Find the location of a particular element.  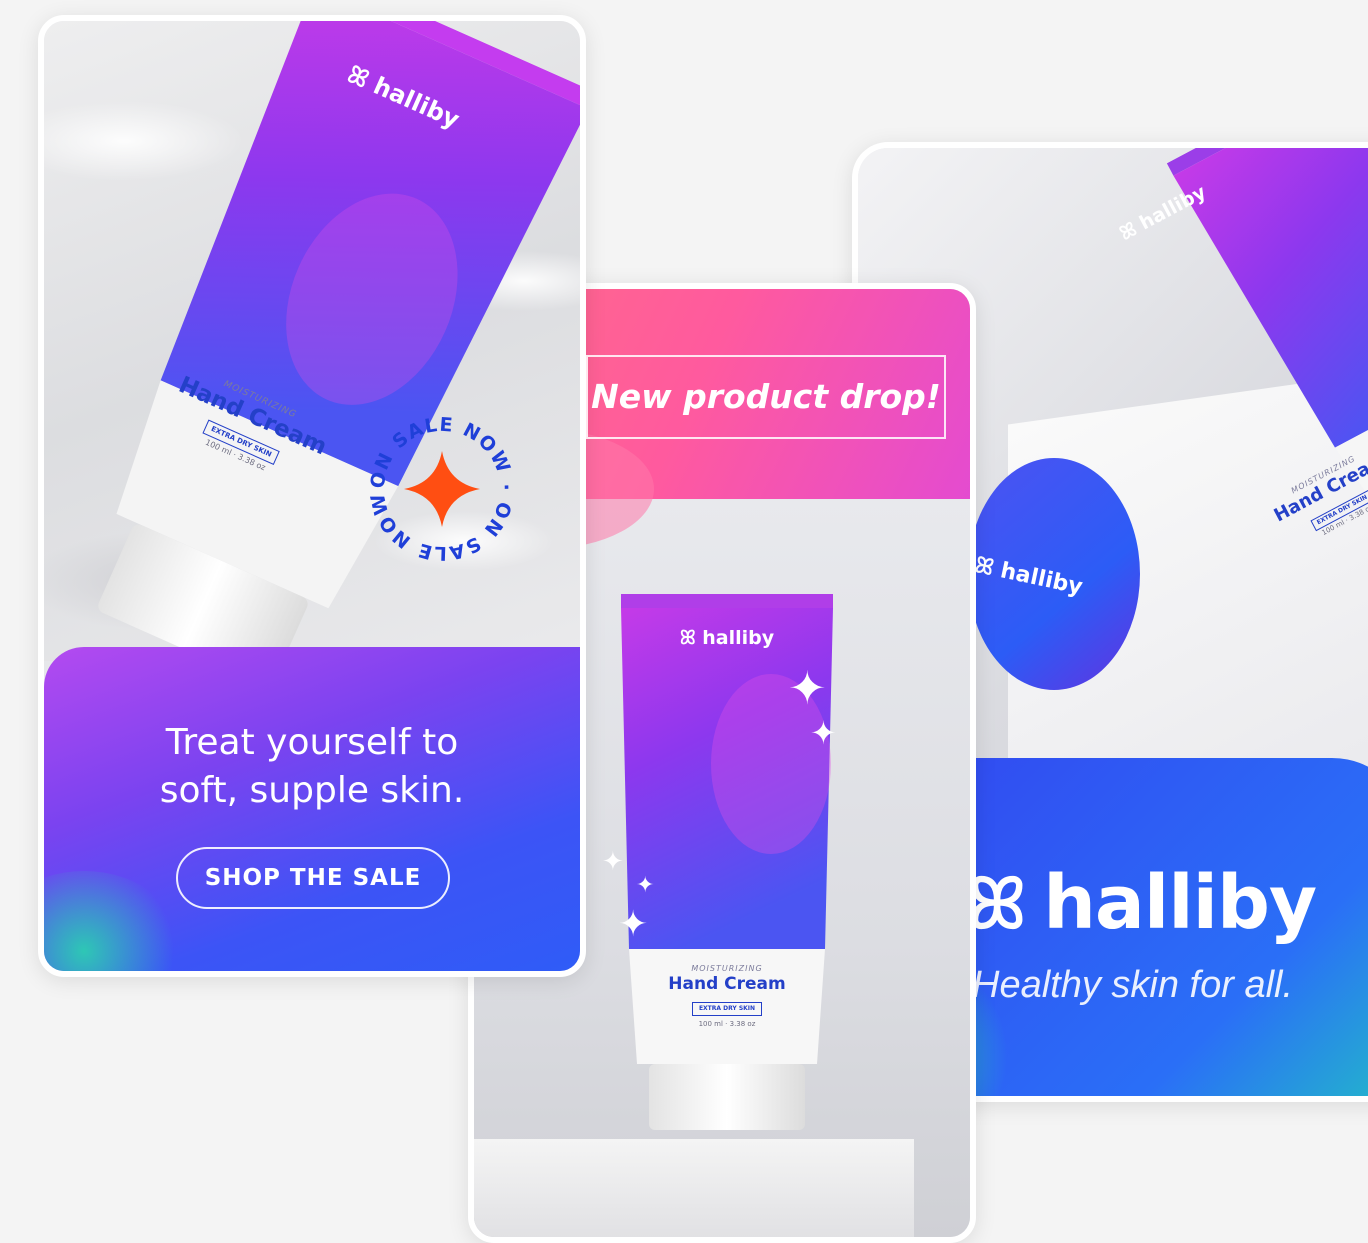

shop-the-sale-button: SHOP THE SALE is located at coordinates (313, 878).